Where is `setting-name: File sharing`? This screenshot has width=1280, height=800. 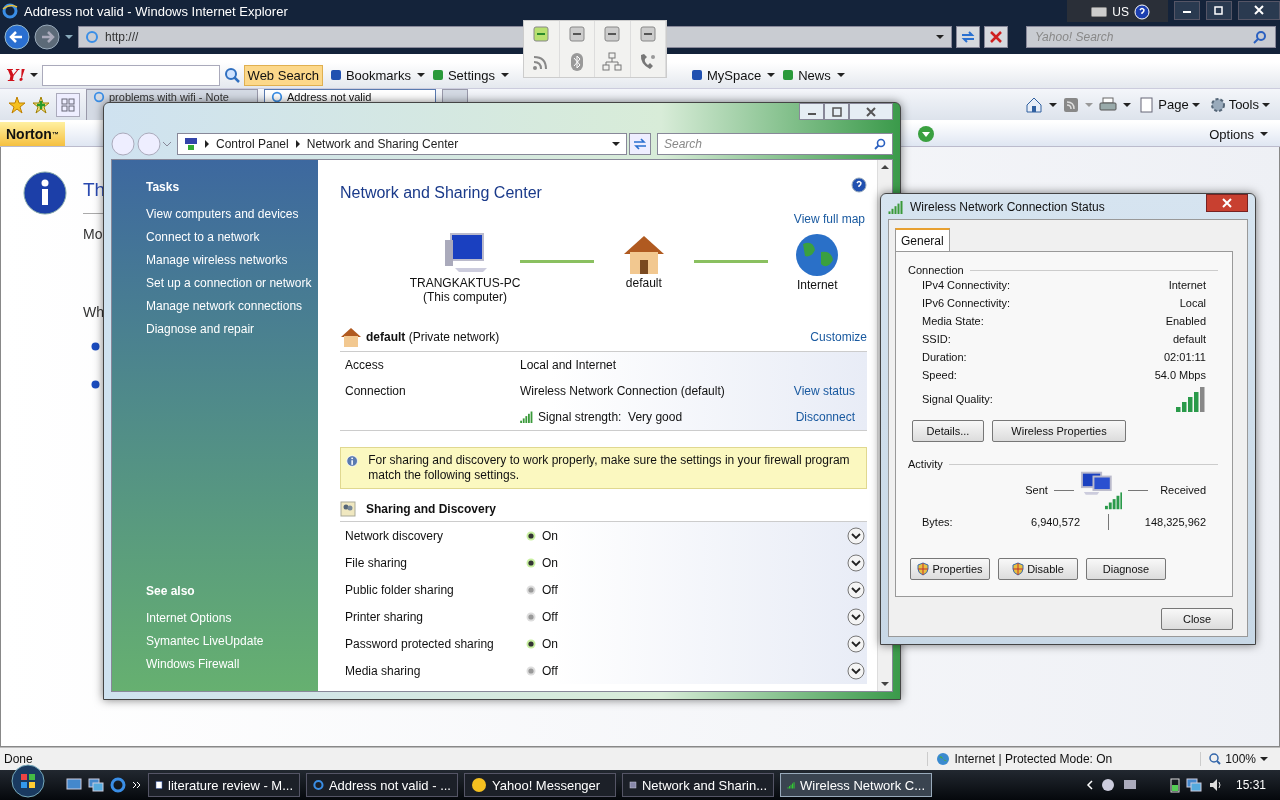
setting-name: File sharing is located at coordinates (377, 562).